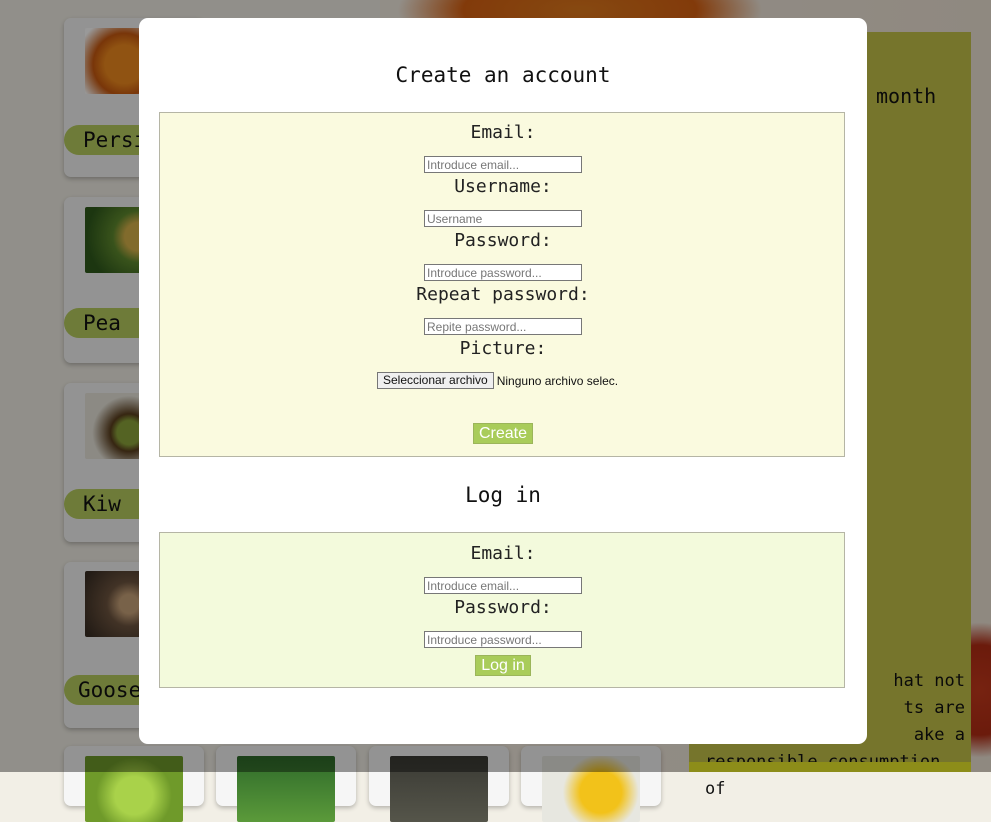 Image resolution: width=991 pixels, height=822 pixels. Describe the element at coordinates (503, 218) in the screenshot. I see `username-field` at that location.